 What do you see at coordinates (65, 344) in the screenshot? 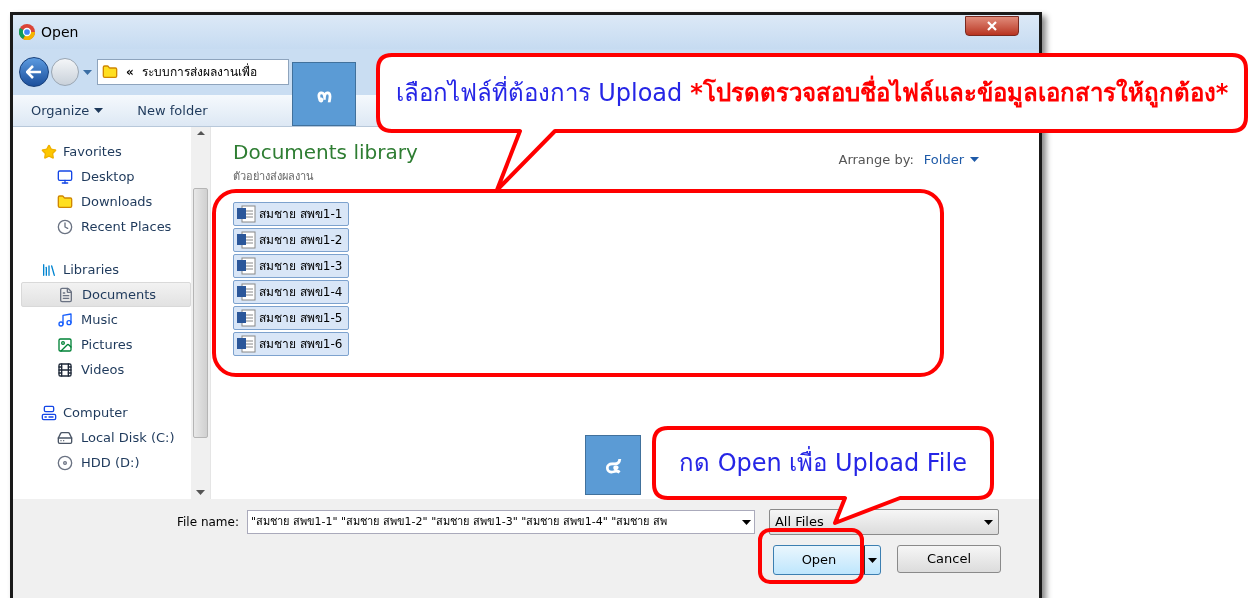
I see `picture-icon` at bounding box center [65, 344].